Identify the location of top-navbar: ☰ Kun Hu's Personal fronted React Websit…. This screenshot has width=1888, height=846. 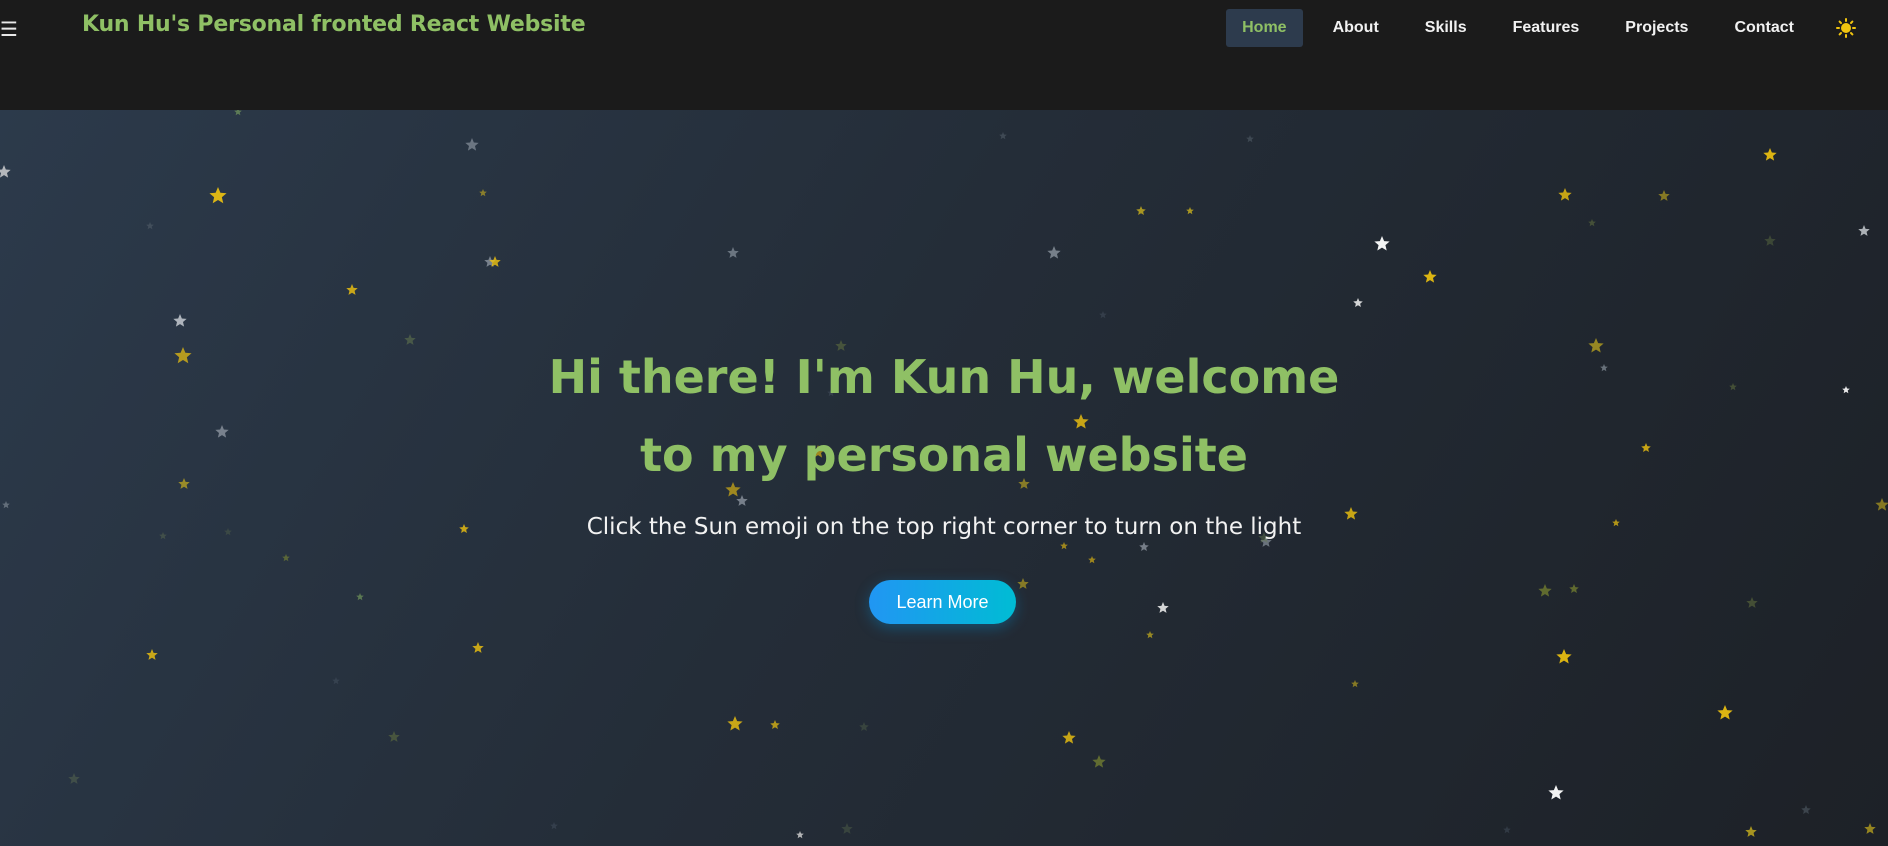
(944, 55).